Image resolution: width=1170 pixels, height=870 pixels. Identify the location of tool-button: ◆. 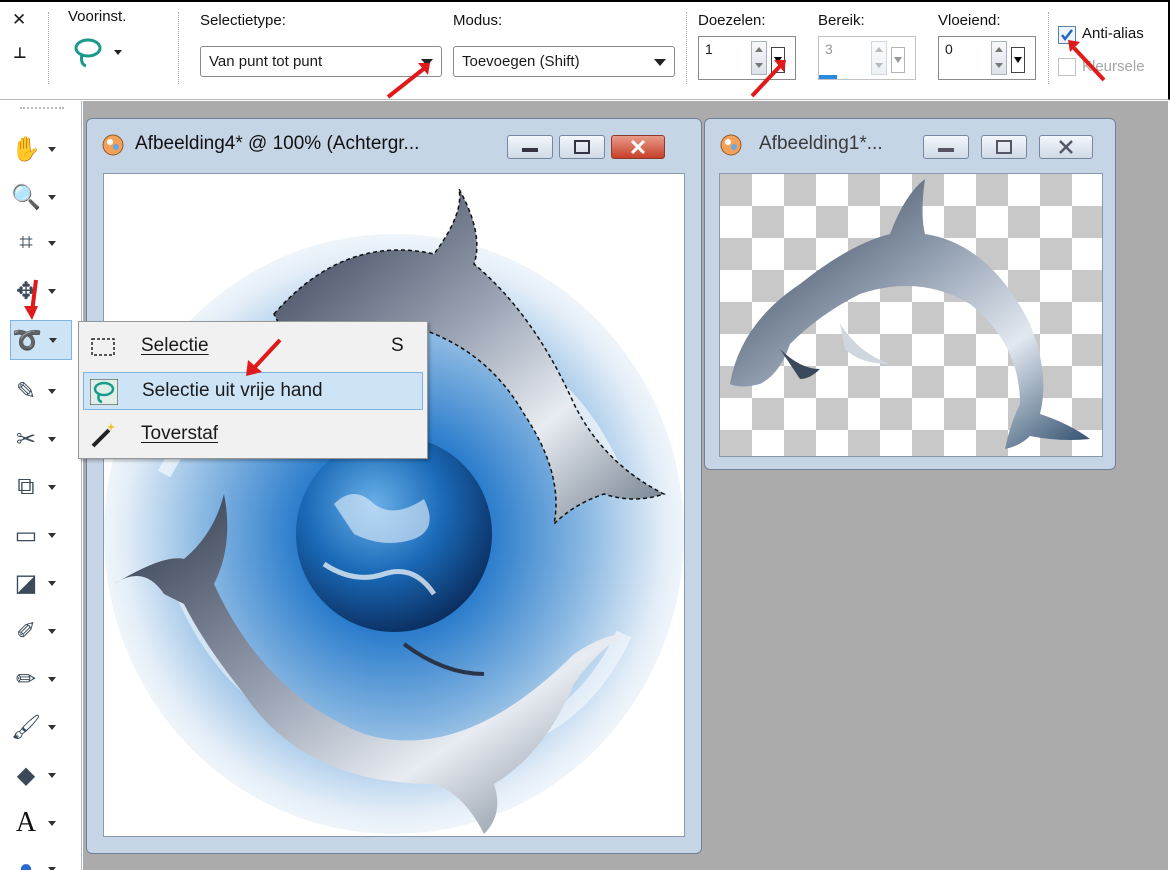
(40, 775).